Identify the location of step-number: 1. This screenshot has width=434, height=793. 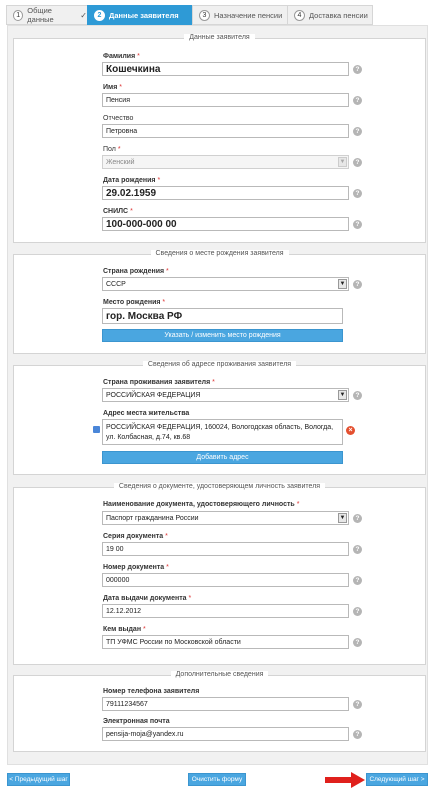
(18, 15).